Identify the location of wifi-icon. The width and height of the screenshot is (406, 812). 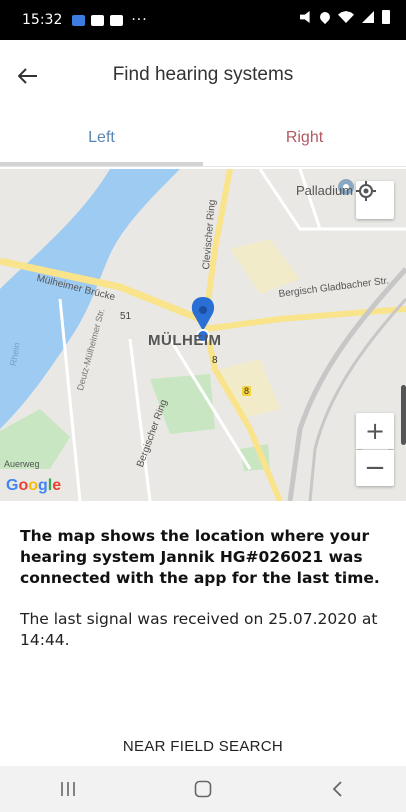
(346, 17).